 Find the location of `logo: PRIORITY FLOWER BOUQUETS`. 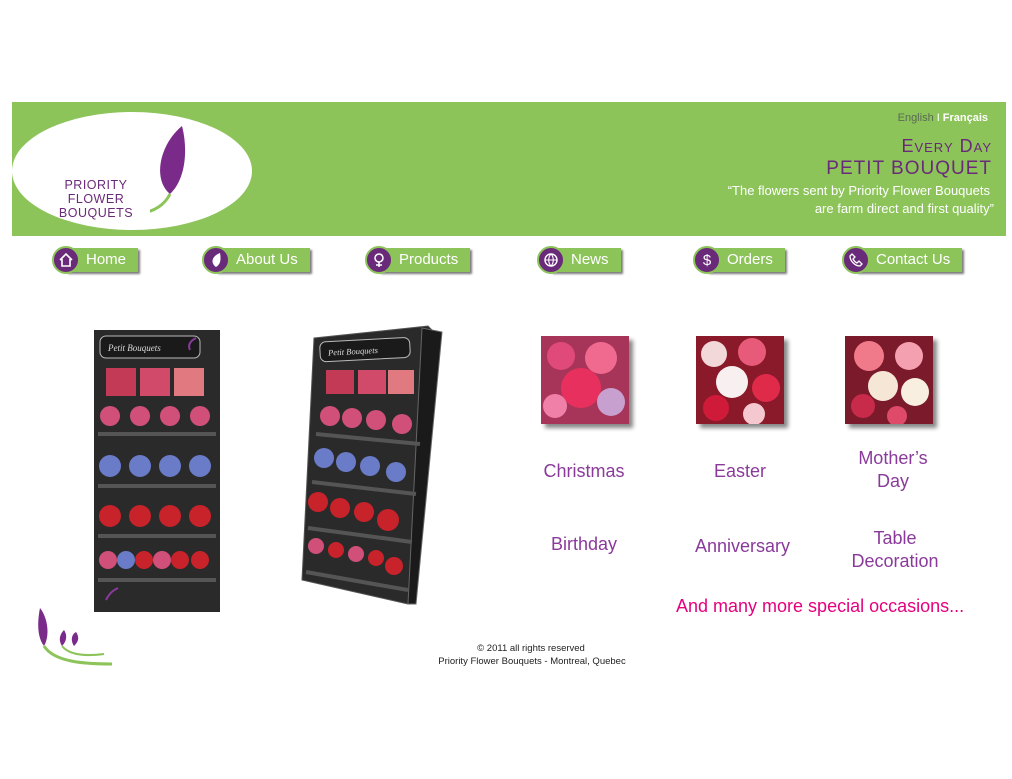

logo: PRIORITY FLOWER BOUQUETS is located at coordinates (96, 199).